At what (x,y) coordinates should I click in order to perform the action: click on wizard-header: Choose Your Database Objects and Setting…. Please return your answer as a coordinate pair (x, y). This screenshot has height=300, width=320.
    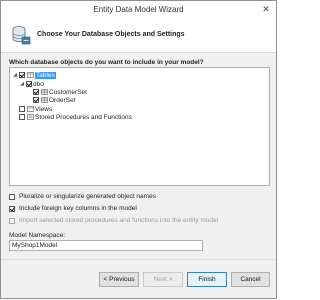
    Looking at the image, I should click on (138, 35).